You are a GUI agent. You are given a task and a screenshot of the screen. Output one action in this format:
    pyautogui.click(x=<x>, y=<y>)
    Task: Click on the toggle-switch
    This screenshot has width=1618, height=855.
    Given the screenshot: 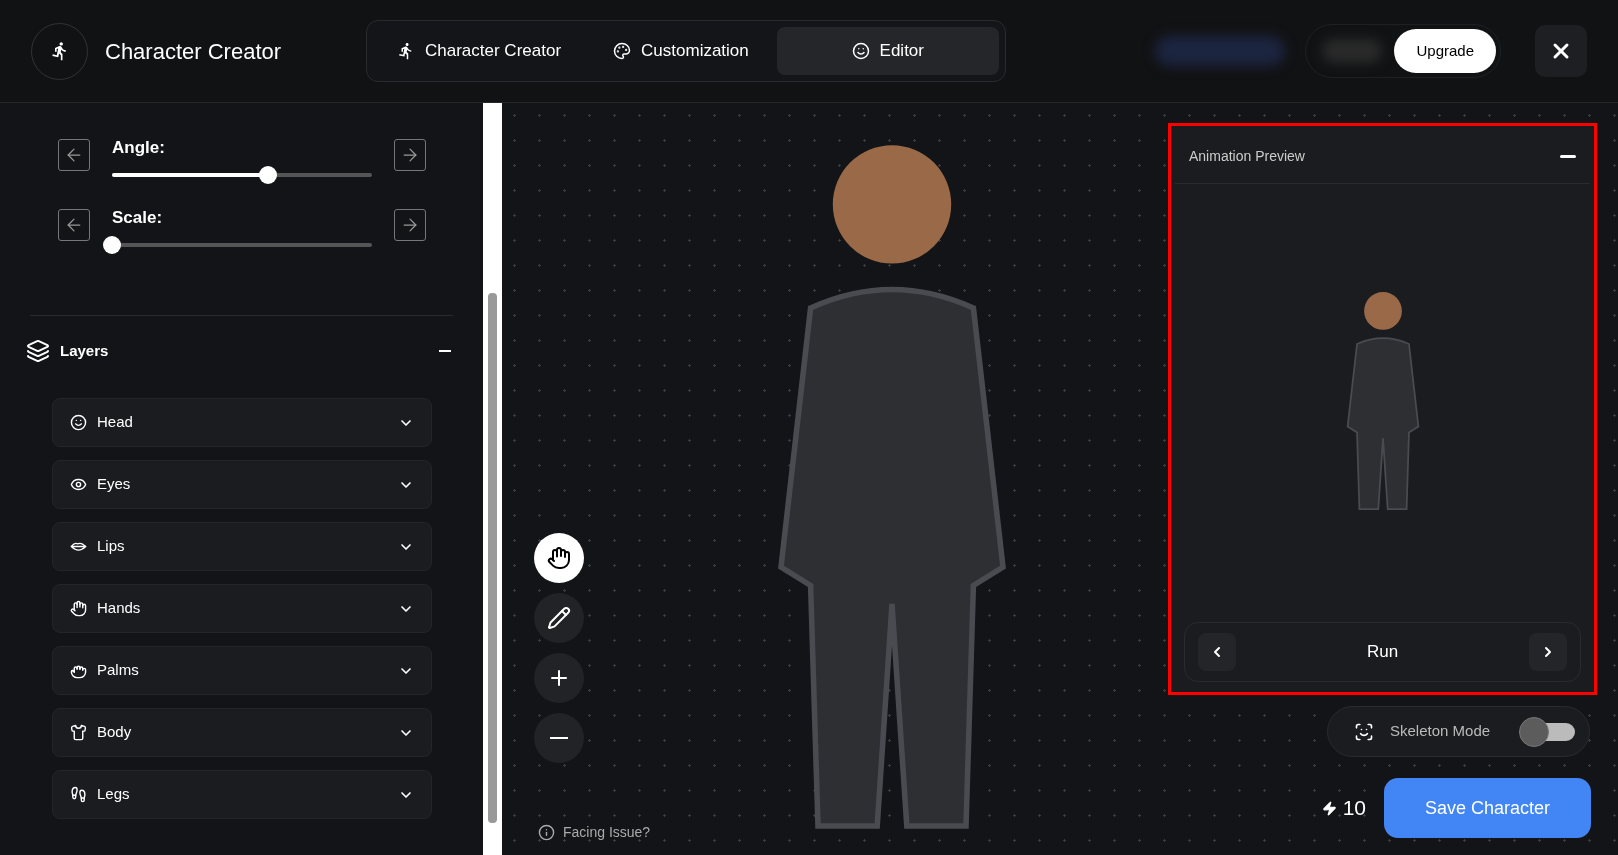 What is the action you would take?
    pyautogui.click(x=1547, y=731)
    